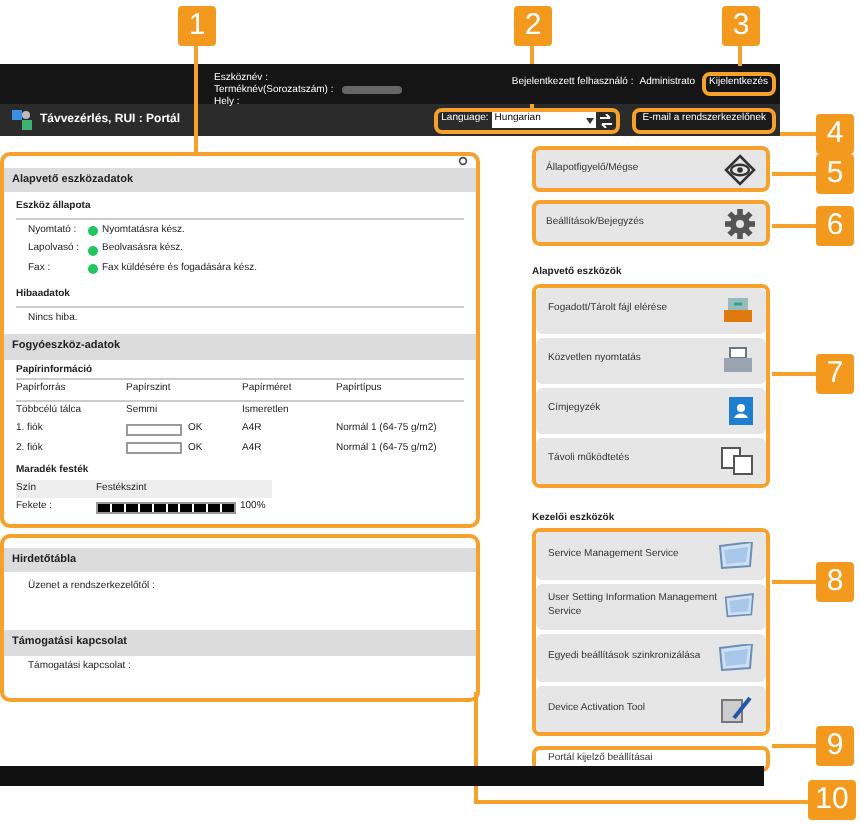 Image resolution: width=860 pixels, height=824 pixels. What do you see at coordinates (22, 120) in the screenshot?
I see `network-logo-icon` at bounding box center [22, 120].